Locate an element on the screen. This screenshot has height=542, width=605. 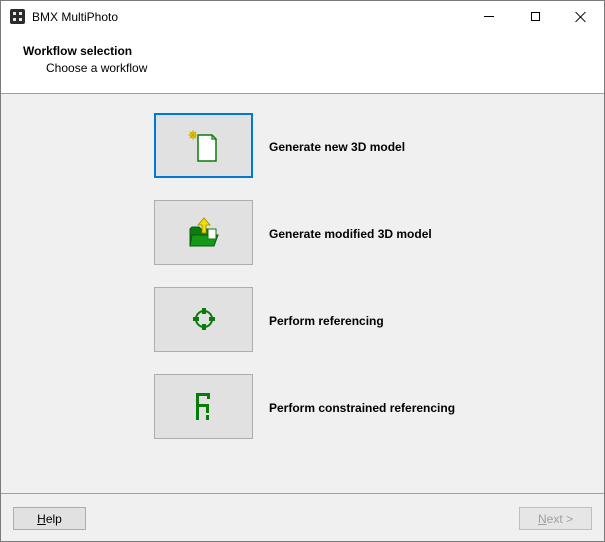
close-button is located at coordinates (581, 16).